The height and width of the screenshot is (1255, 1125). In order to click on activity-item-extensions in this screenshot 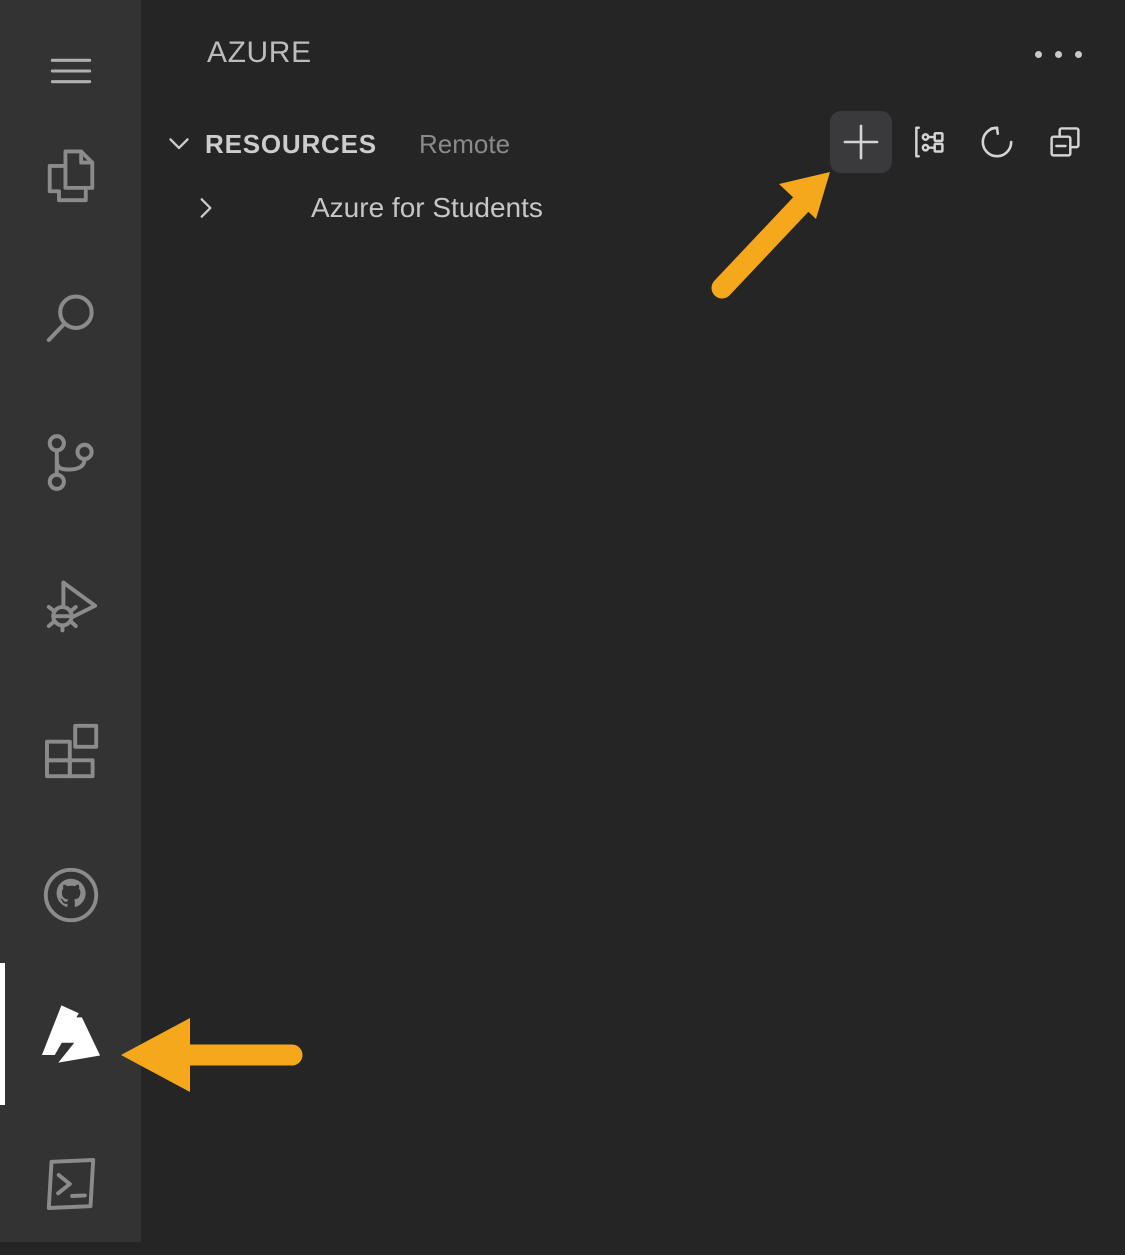, I will do `click(70, 751)`.